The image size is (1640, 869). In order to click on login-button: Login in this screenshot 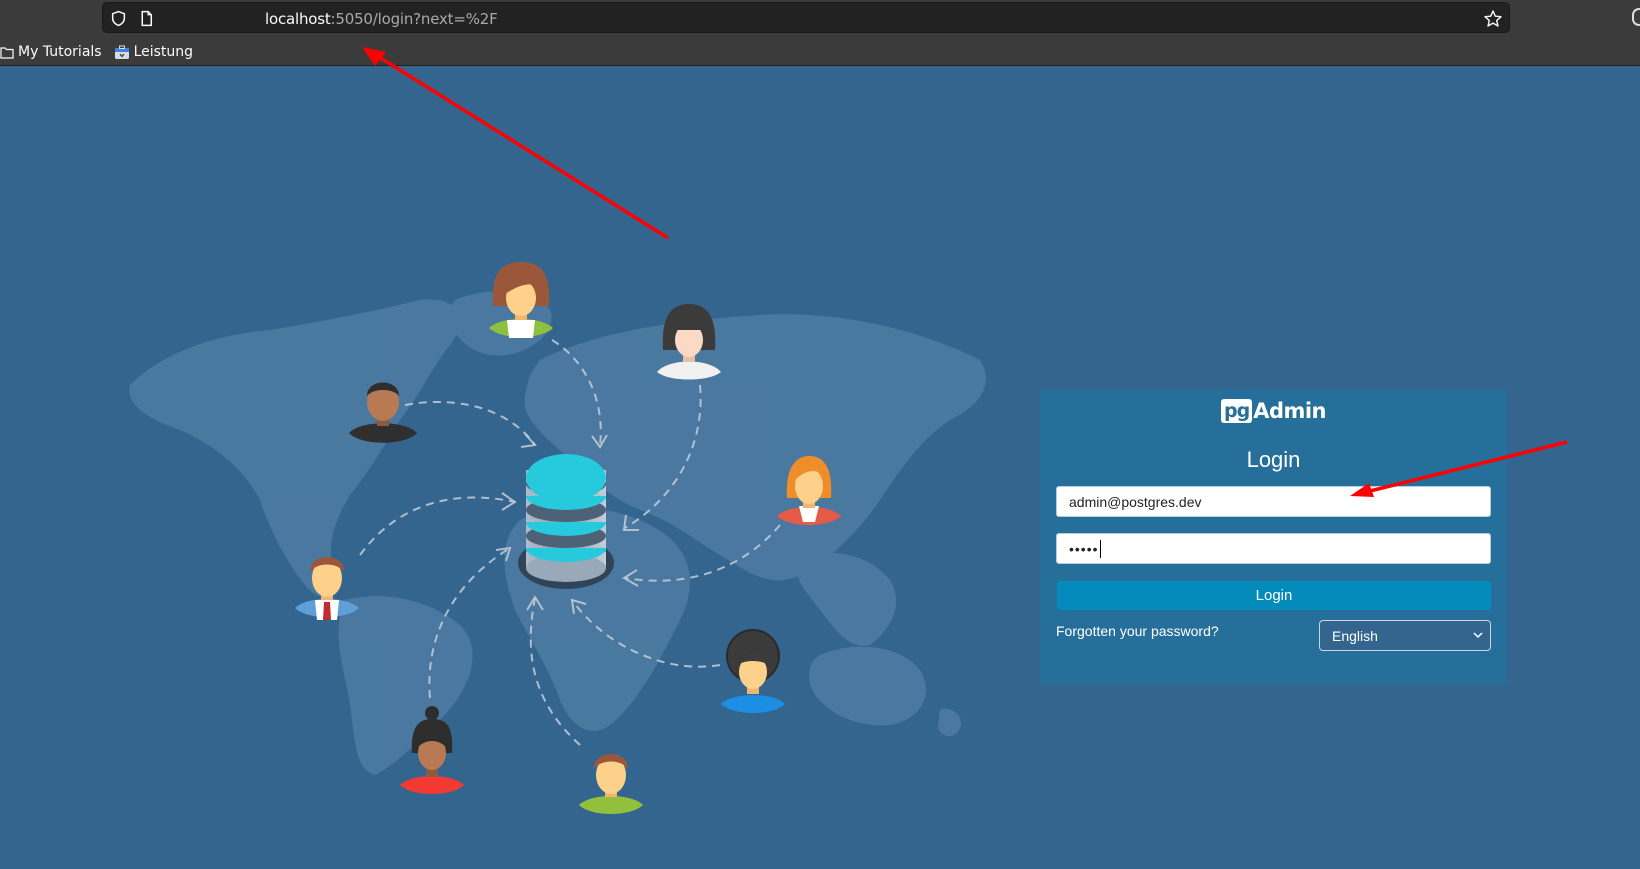, I will do `click(1274, 595)`.